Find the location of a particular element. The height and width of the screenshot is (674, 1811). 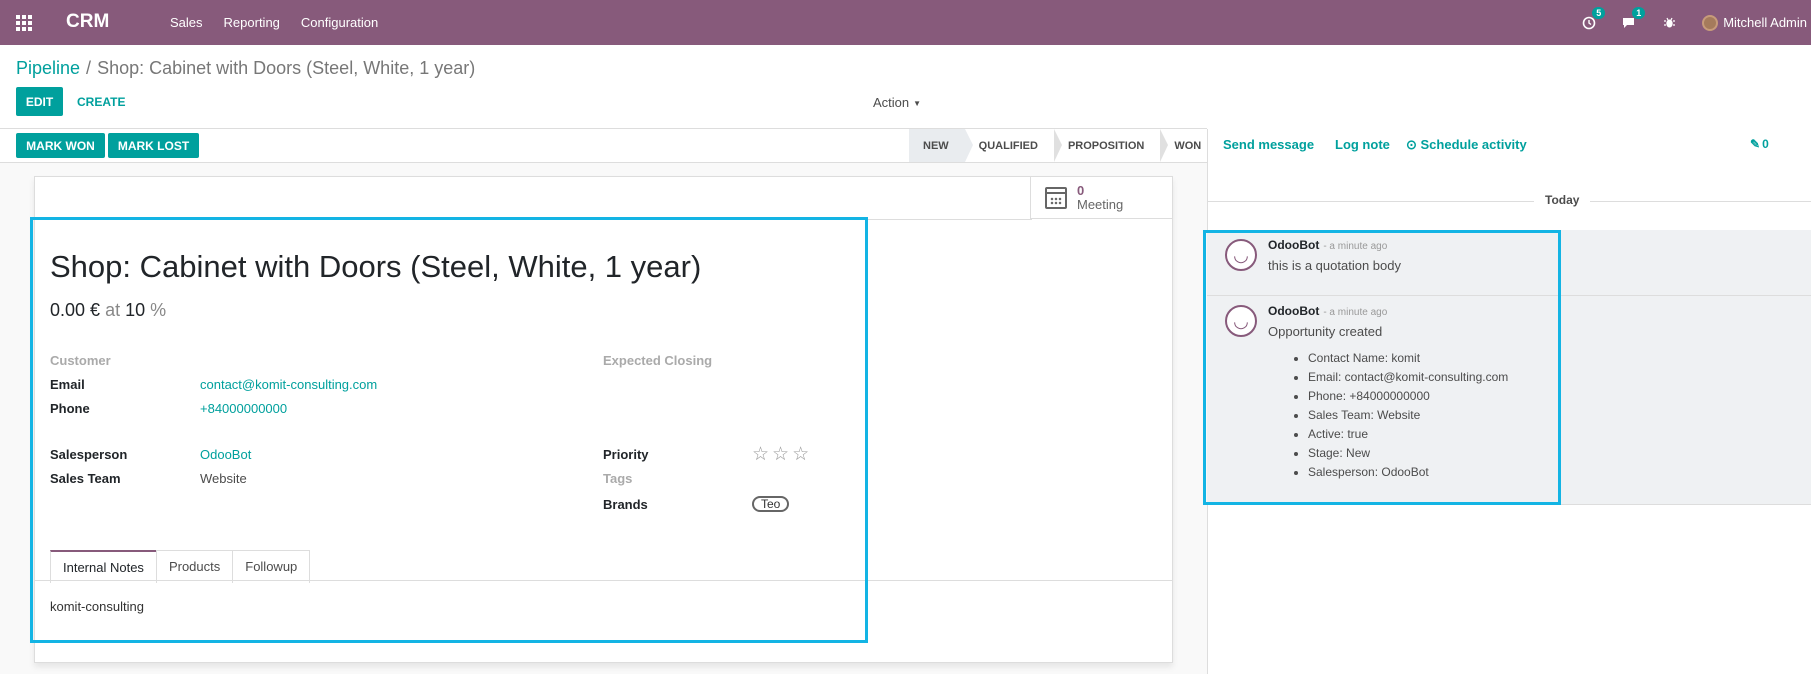

create-button: CREATE is located at coordinates (101, 102).